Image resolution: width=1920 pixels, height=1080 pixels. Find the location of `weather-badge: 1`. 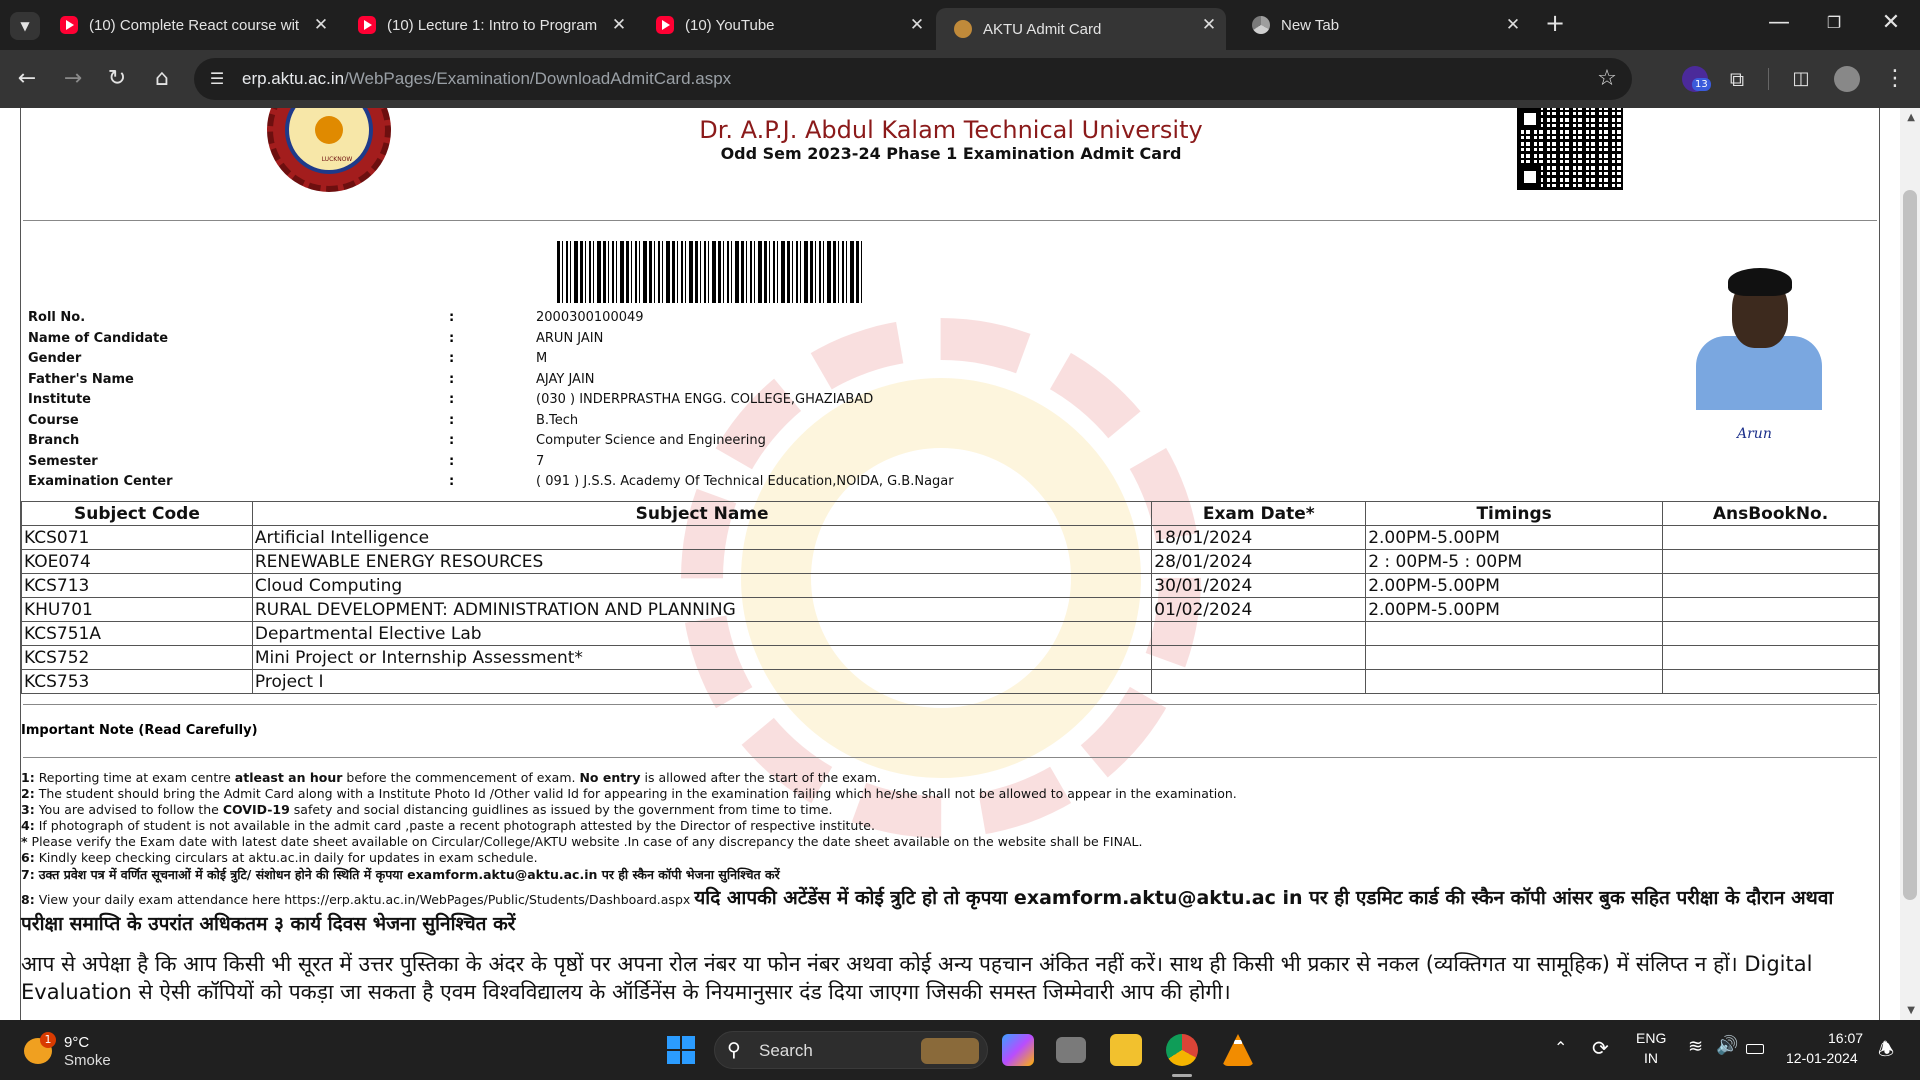

weather-badge: 1 is located at coordinates (48, 1040).